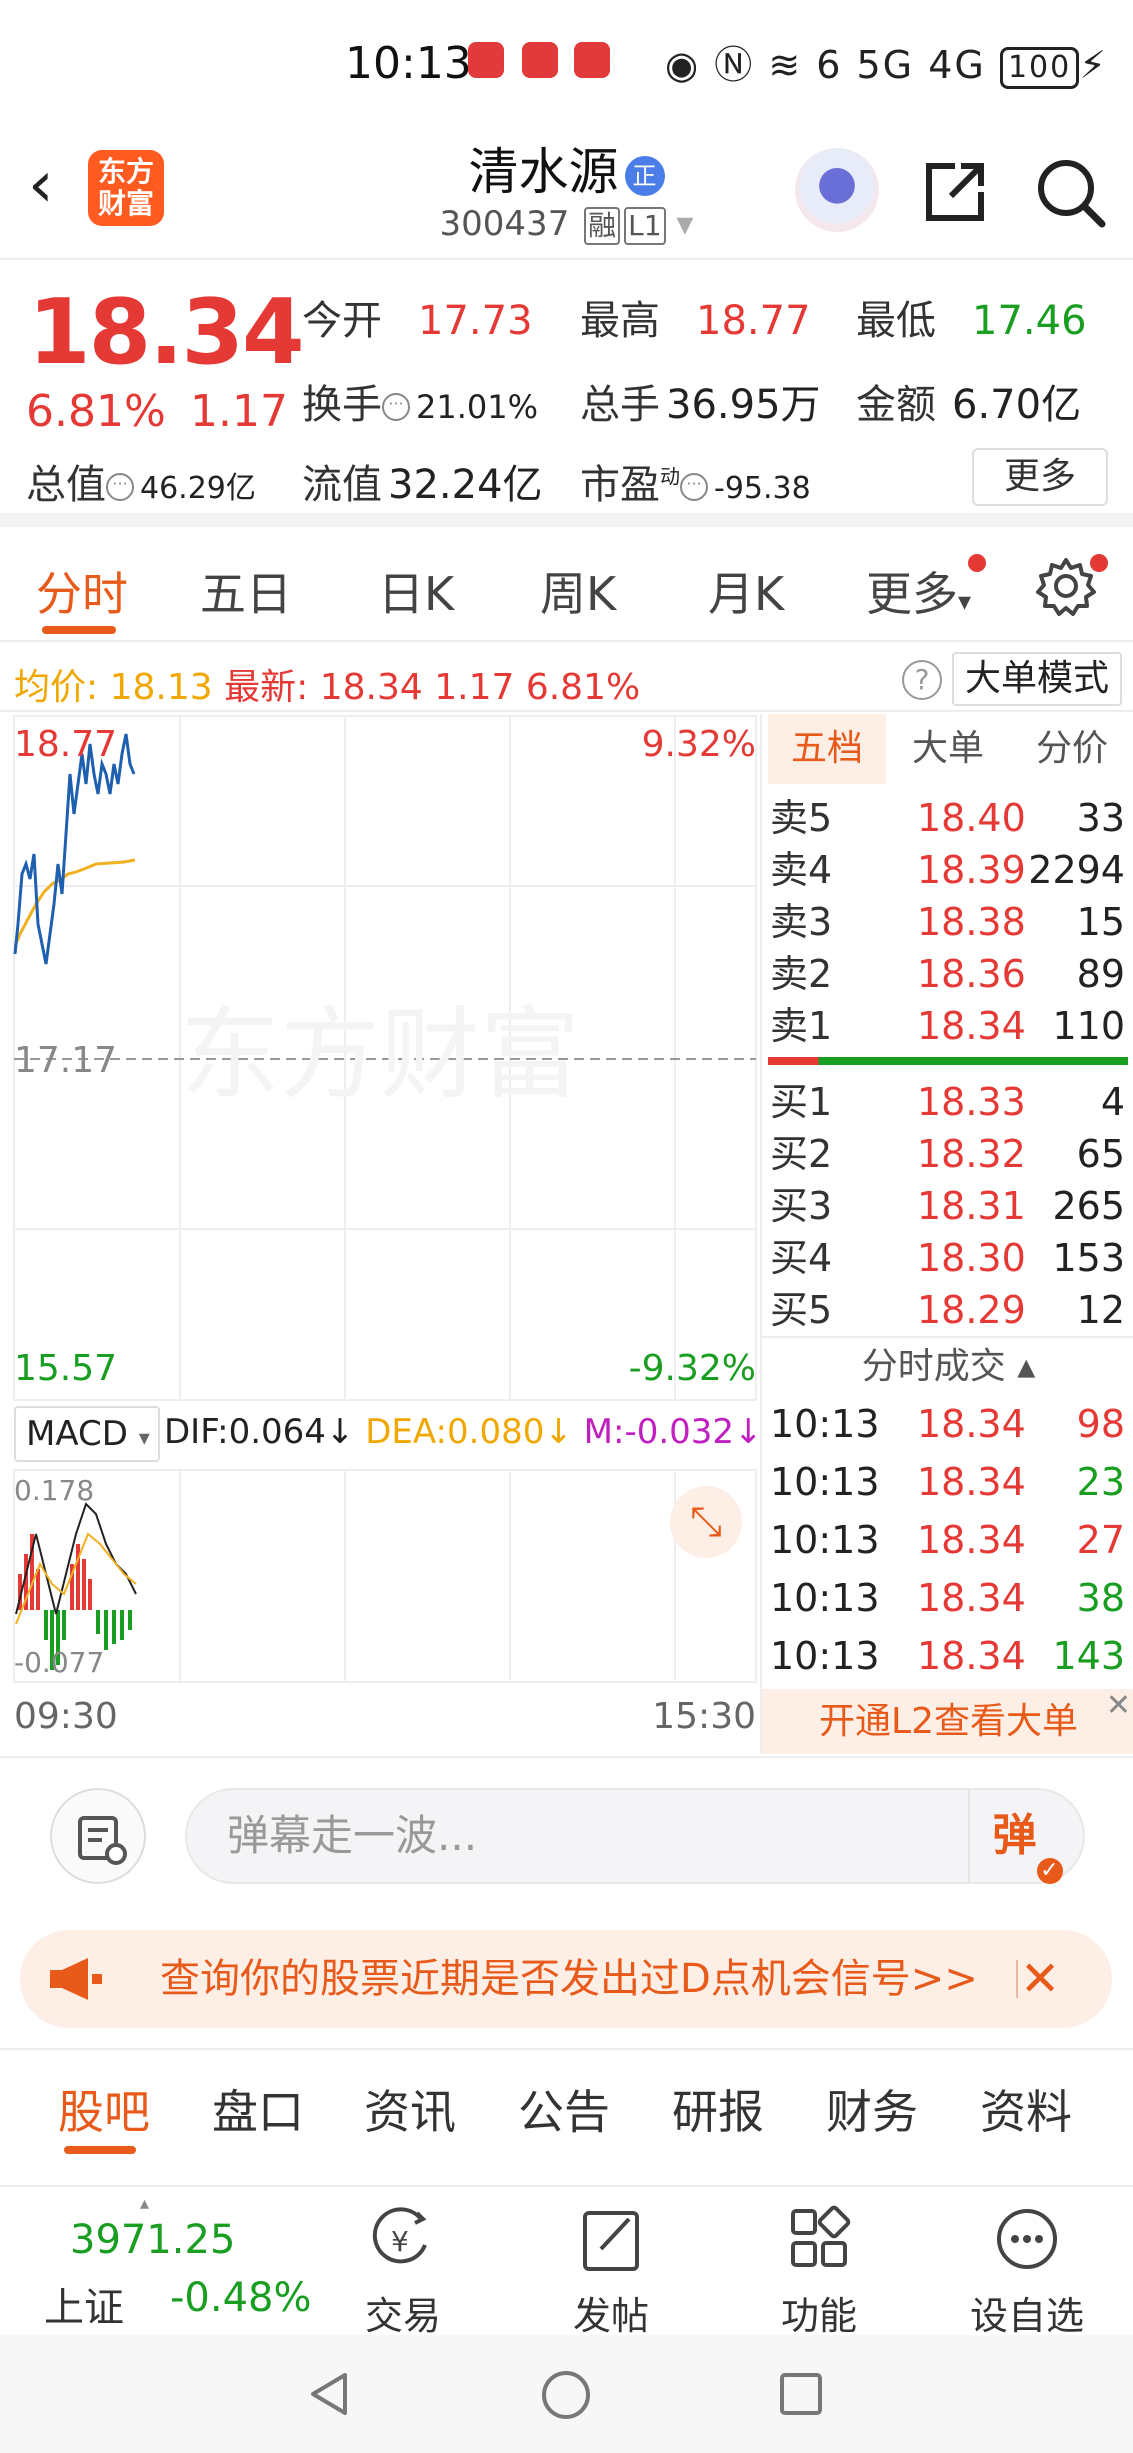 The height and width of the screenshot is (2453, 1133). Describe the element at coordinates (947, 1656) in the screenshot. I see `tick-row: 10:13 18.34 143` at that location.